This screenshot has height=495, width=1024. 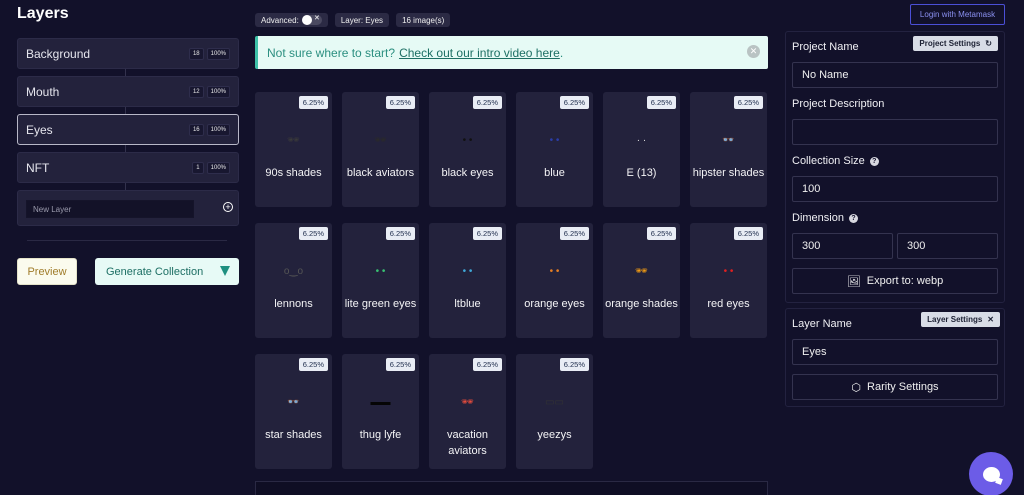 I want to click on project-settings-chip: Project Settings ↻, so click(x=955, y=43).